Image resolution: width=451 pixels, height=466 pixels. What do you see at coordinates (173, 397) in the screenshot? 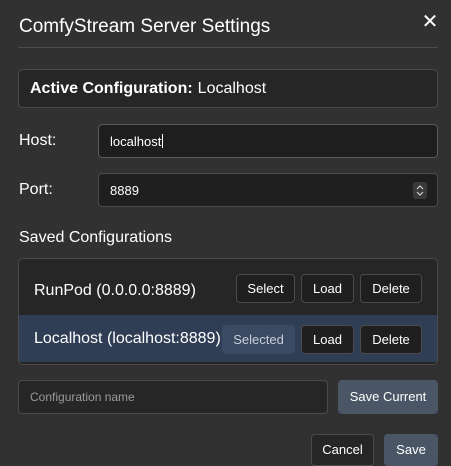
I see `configuration-name-input: Configuration name` at bounding box center [173, 397].